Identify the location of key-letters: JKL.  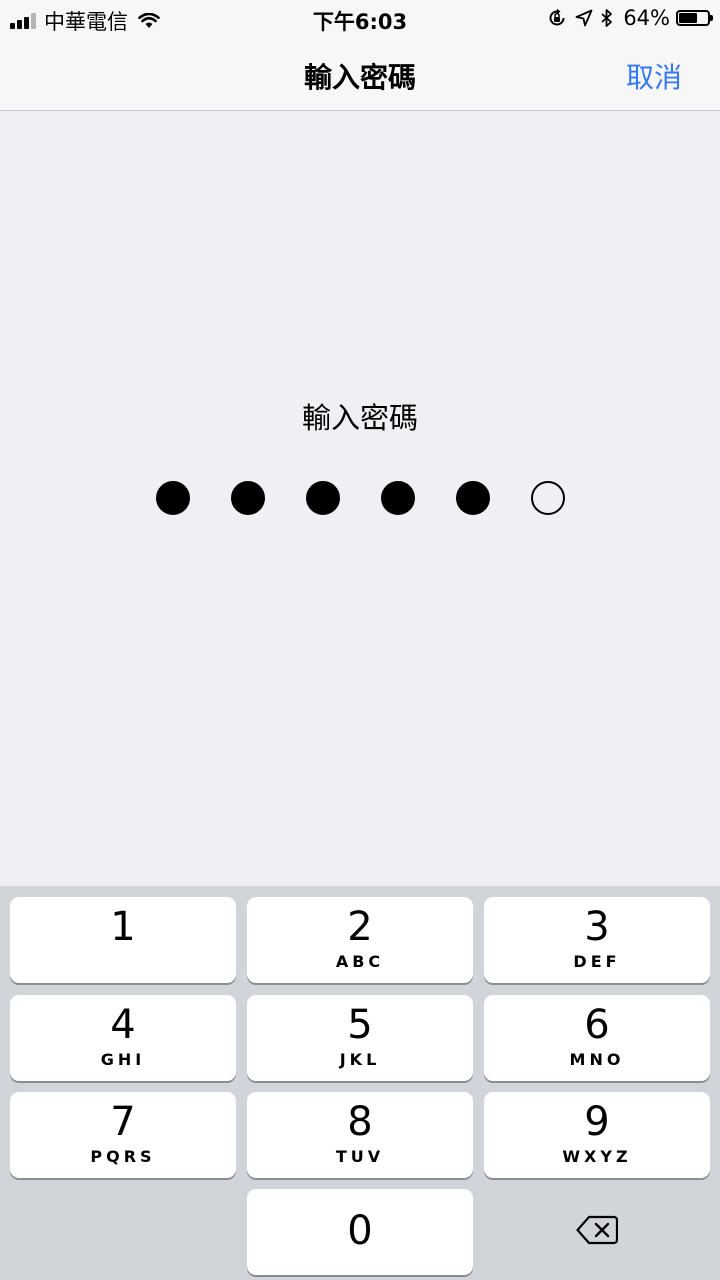
(360, 1059).